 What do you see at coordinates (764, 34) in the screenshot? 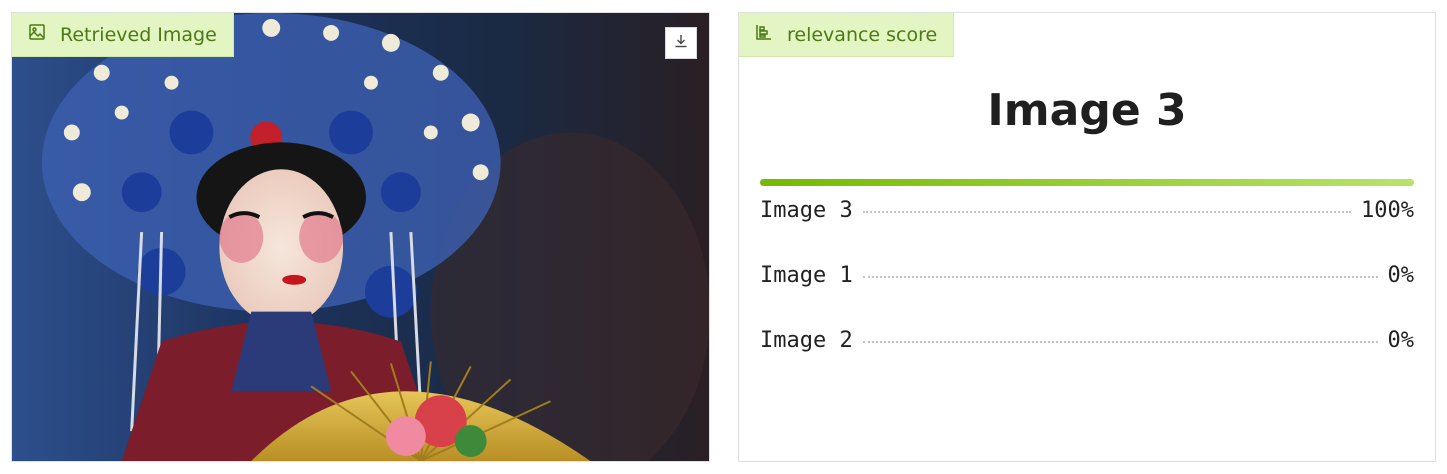
I see `bar-chart-icon` at bounding box center [764, 34].